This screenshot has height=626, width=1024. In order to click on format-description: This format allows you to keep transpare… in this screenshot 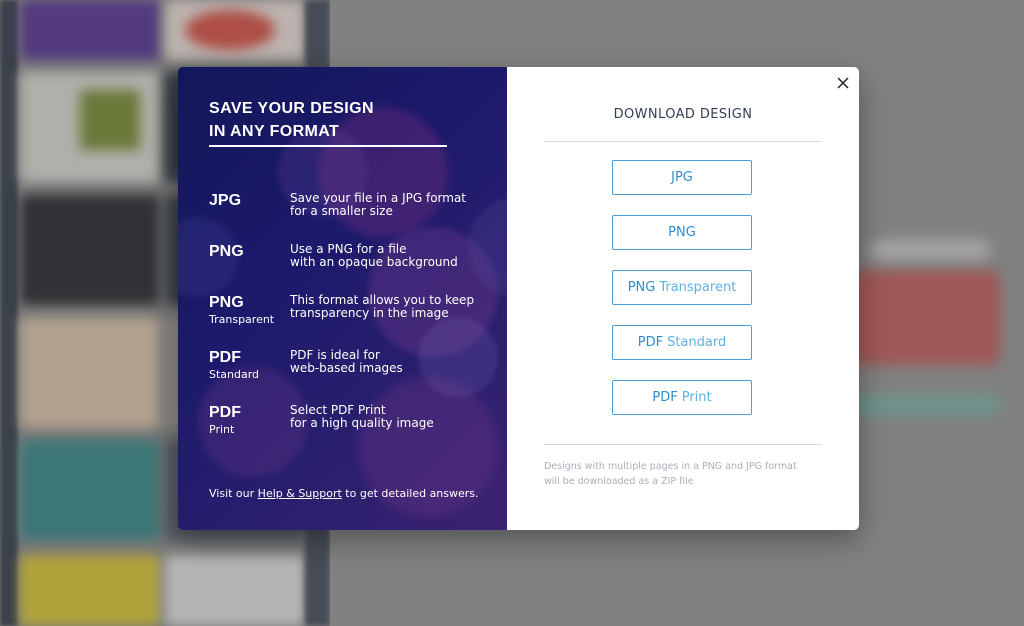, I will do `click(390, 307)`.